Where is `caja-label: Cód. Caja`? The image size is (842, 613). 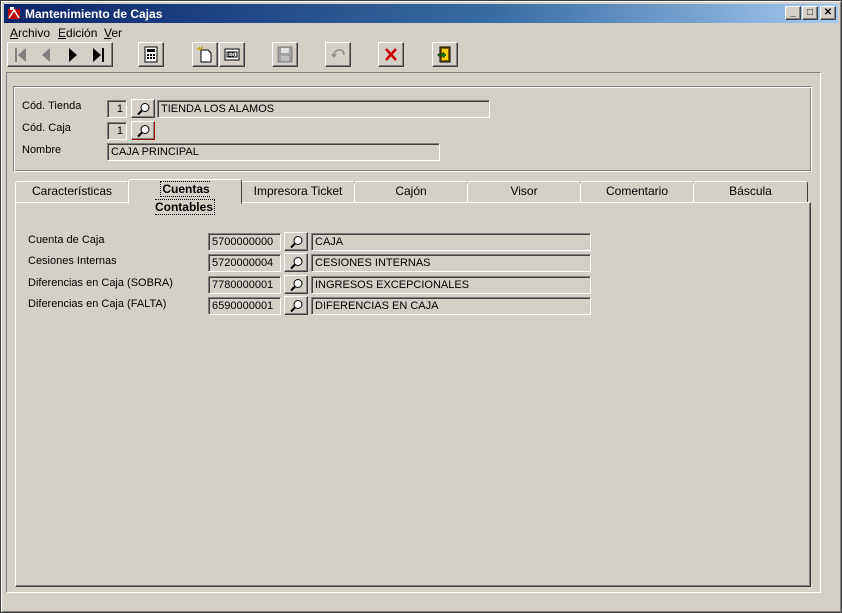
caja-label: Cód. Caja is located at coordinates (46, 128).